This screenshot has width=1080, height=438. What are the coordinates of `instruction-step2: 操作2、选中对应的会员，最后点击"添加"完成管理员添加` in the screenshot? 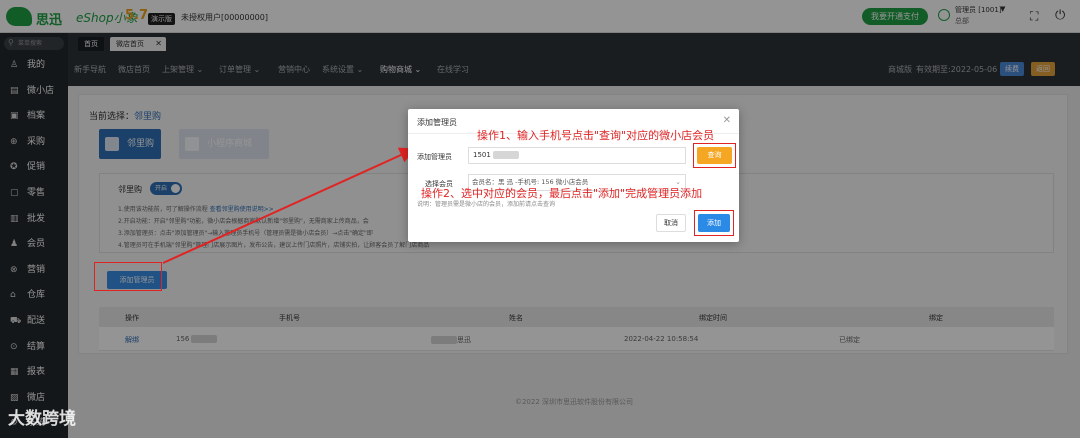 It's located at (562, 193).